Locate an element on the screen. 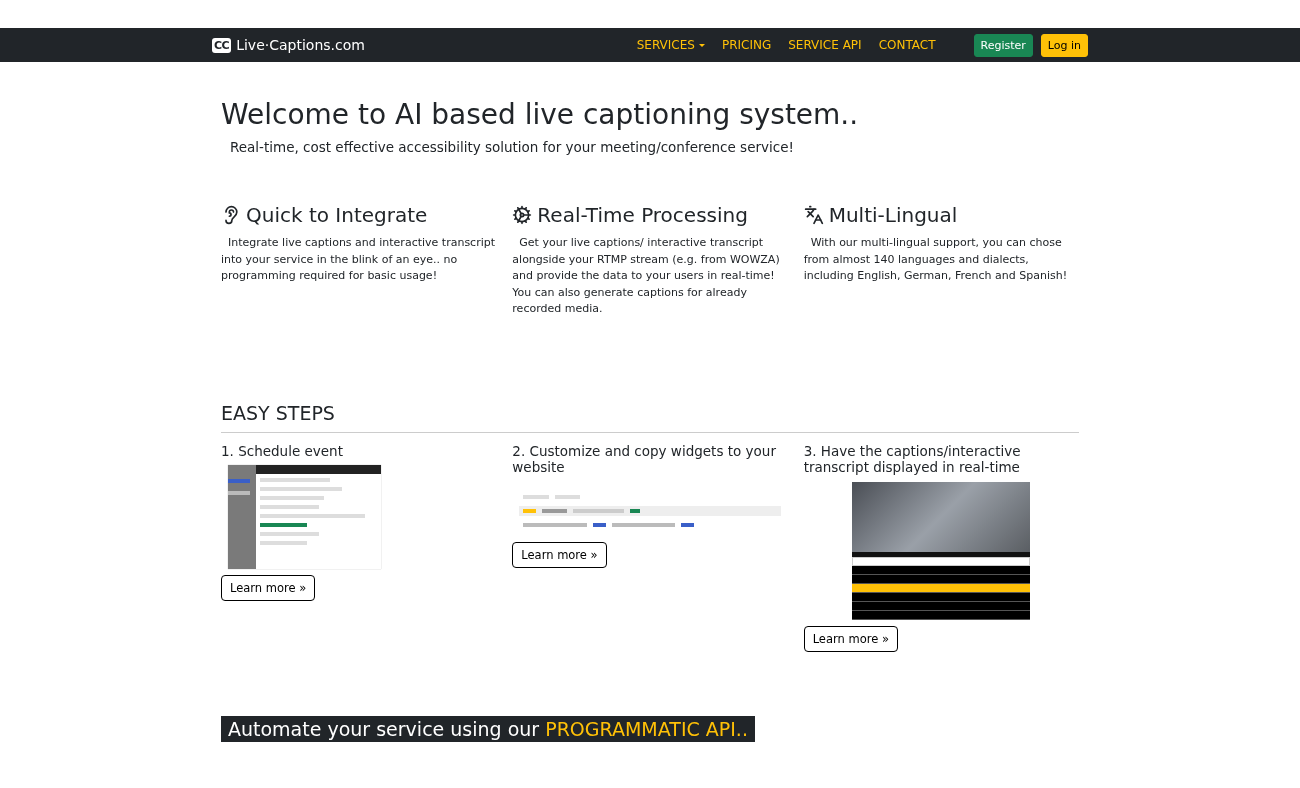  feature-text: Integrate live captions and interactive transcript into your service in the blink of an eye.. no programming required for basic usage! is located at coordinates (359, 259).